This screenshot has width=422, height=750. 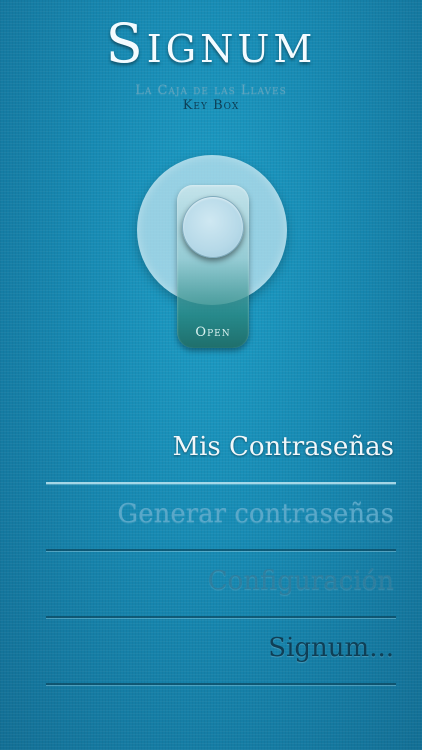 What do you see at coordinates (300, 581) in the screenshot?
I see `menu-item-label: Configuración` at bounding box center [300, 581].